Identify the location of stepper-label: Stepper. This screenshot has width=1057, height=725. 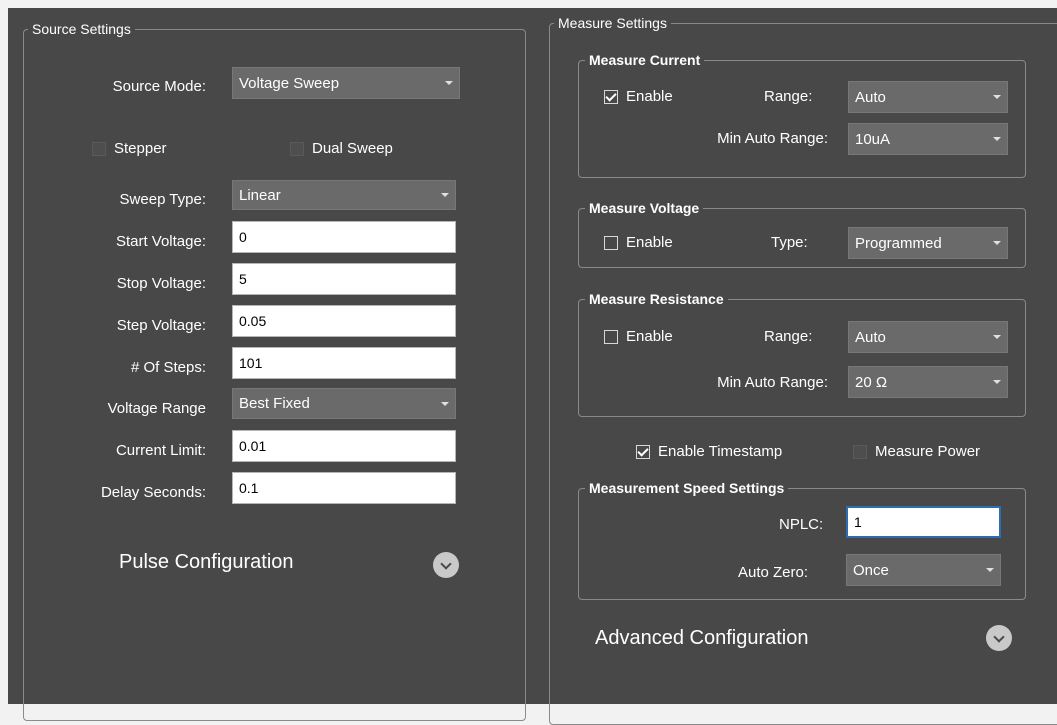
(140, 148).